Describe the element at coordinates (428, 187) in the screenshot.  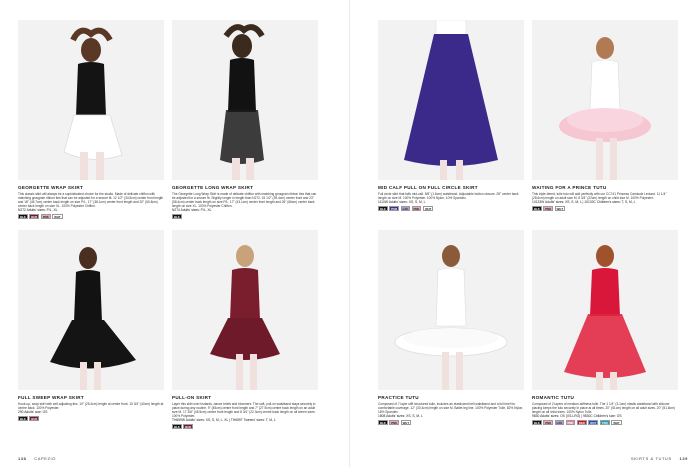
I see `product-title: MID CALF PULL ON FULL CIRCLE SKIRT` at that location.